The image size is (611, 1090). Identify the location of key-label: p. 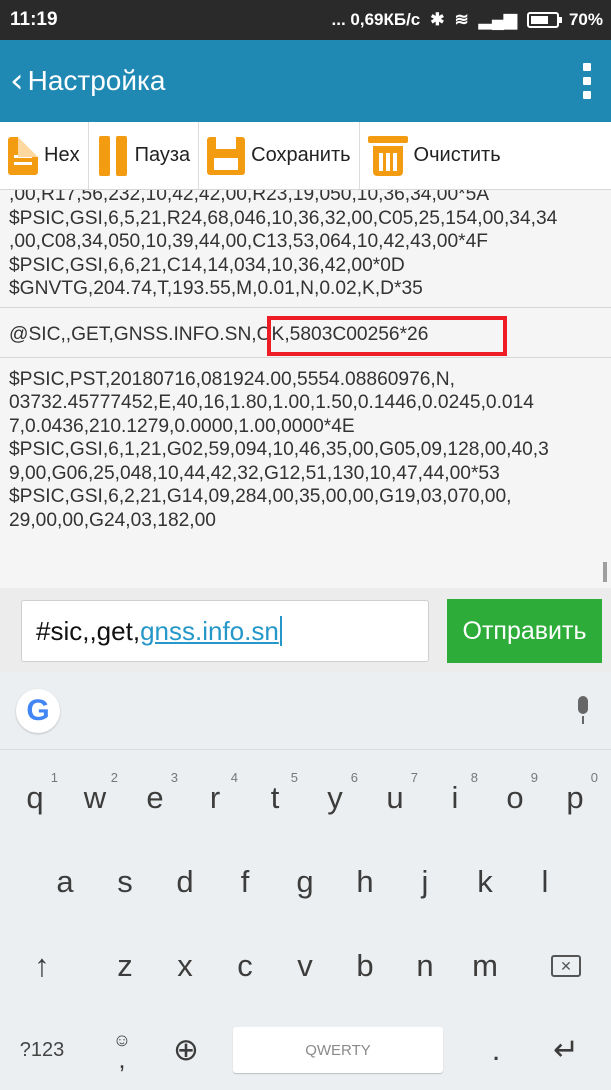
(575, 797).